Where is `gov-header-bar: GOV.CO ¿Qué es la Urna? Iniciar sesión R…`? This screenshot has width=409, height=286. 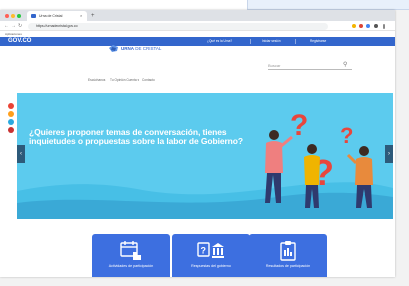
gov-header-bar: GOV.CO ¿Qué es la Urna? Iniciar sesión R… is located at coordinates (197, 41).